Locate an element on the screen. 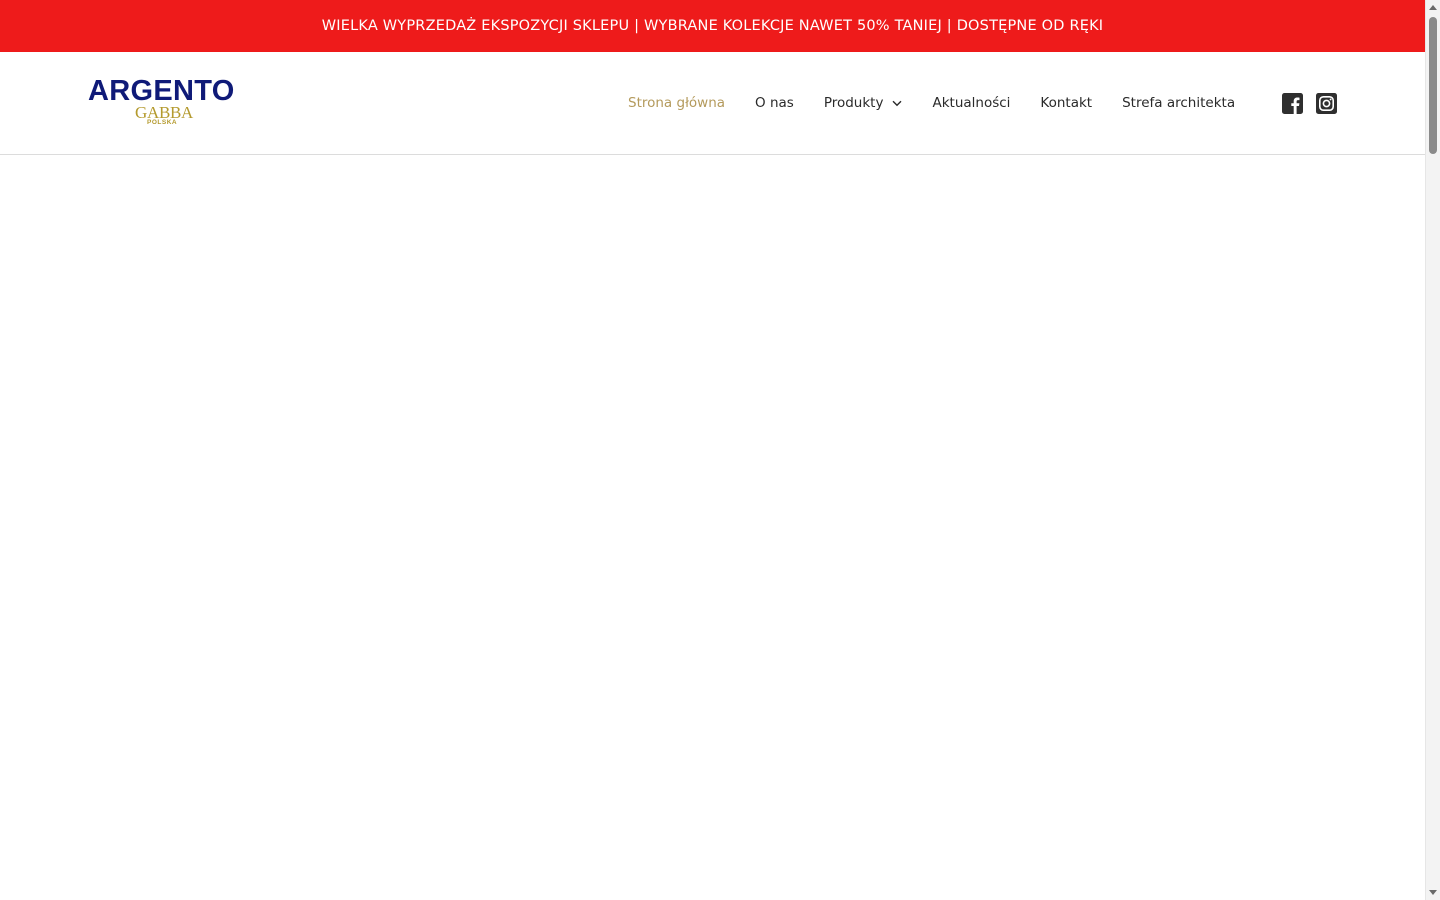 The height and width of the screenshot is (900, 1440). nav-item-label: Kontakt is located at coordinates (1066, 103).